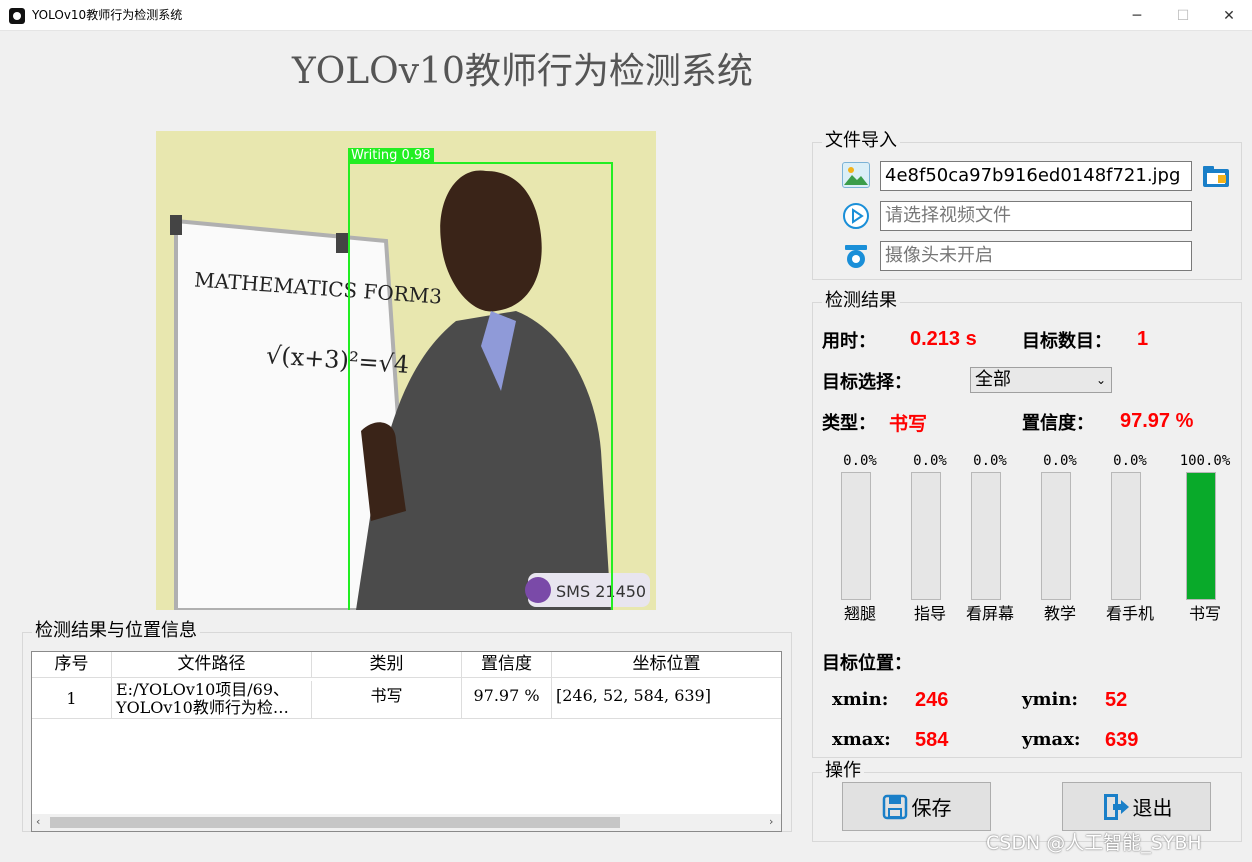 This screenshot has height=862, width=1252. I want to click on close-button: ✕, so click(1229, 15).